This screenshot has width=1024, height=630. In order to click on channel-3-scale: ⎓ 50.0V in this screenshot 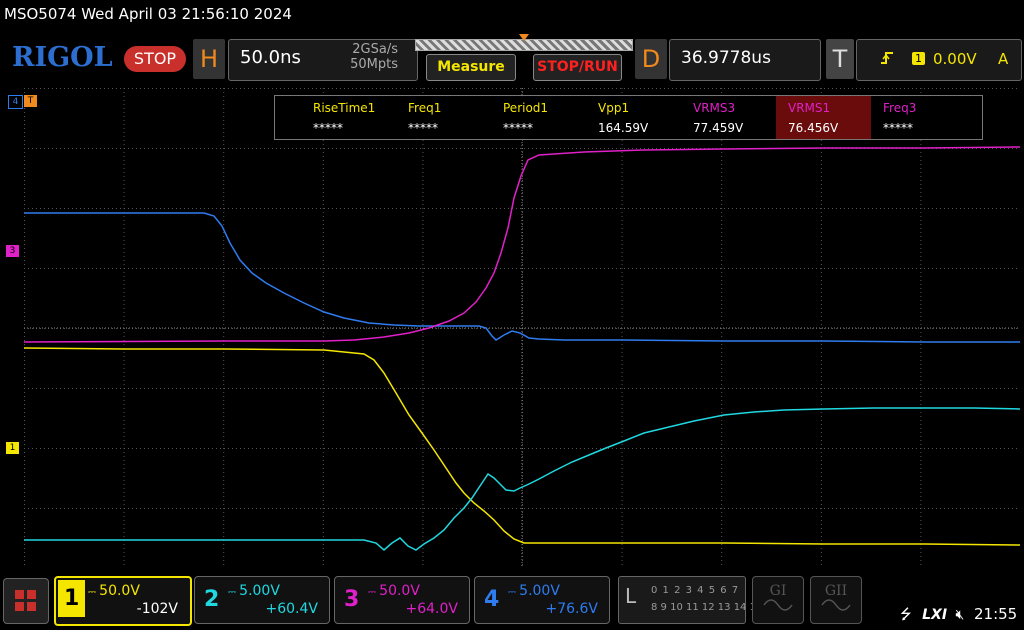, I will do `click(394, 591)`.